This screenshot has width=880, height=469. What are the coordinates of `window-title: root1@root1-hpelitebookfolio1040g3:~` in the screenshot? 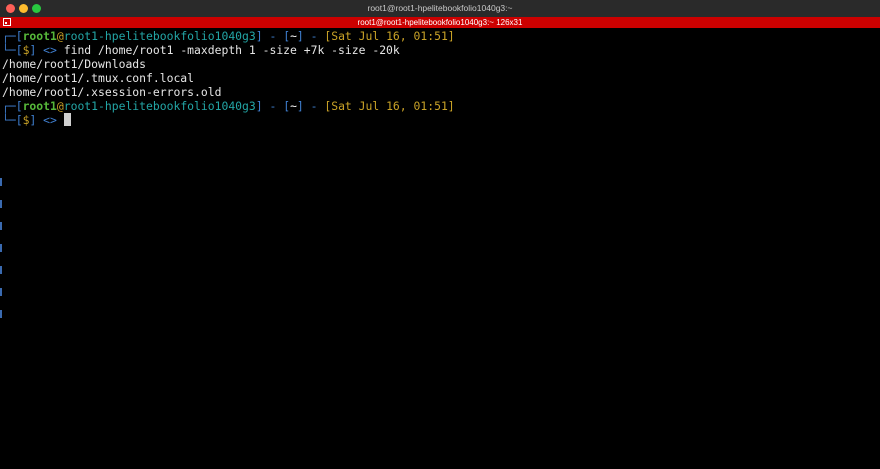 It's located at (440, 8).